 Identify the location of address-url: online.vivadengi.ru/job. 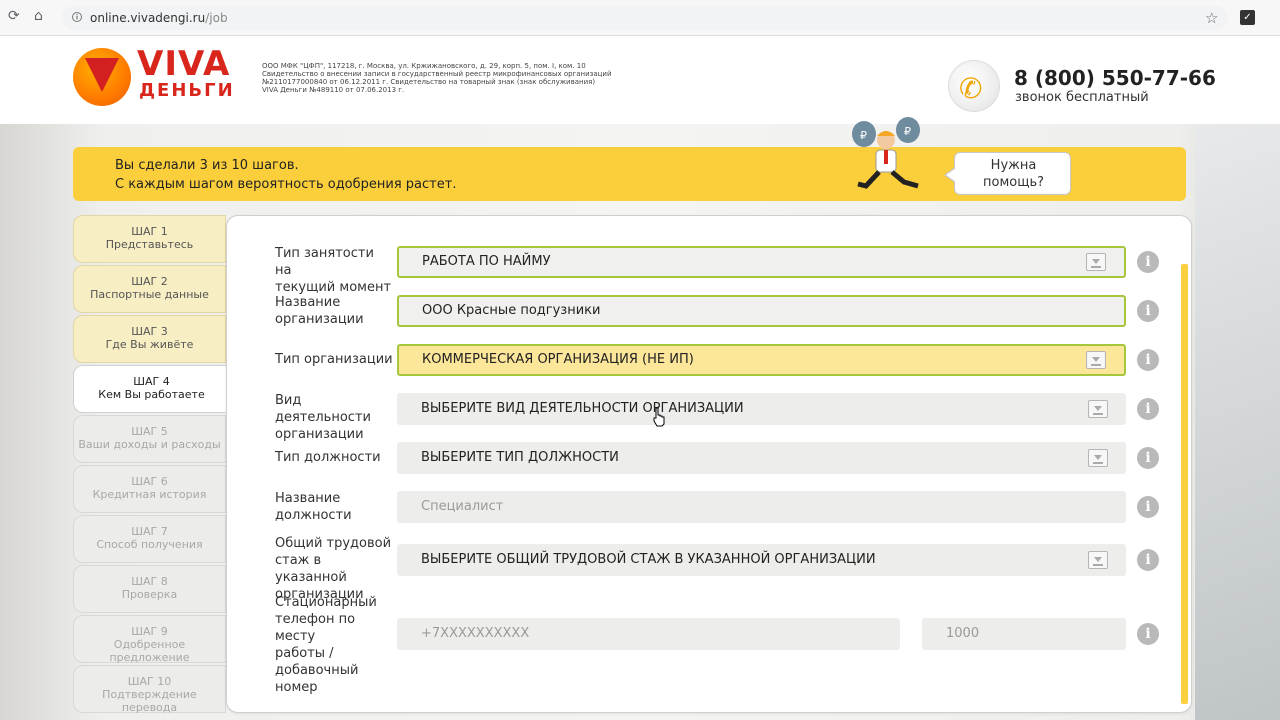
(159, 18).